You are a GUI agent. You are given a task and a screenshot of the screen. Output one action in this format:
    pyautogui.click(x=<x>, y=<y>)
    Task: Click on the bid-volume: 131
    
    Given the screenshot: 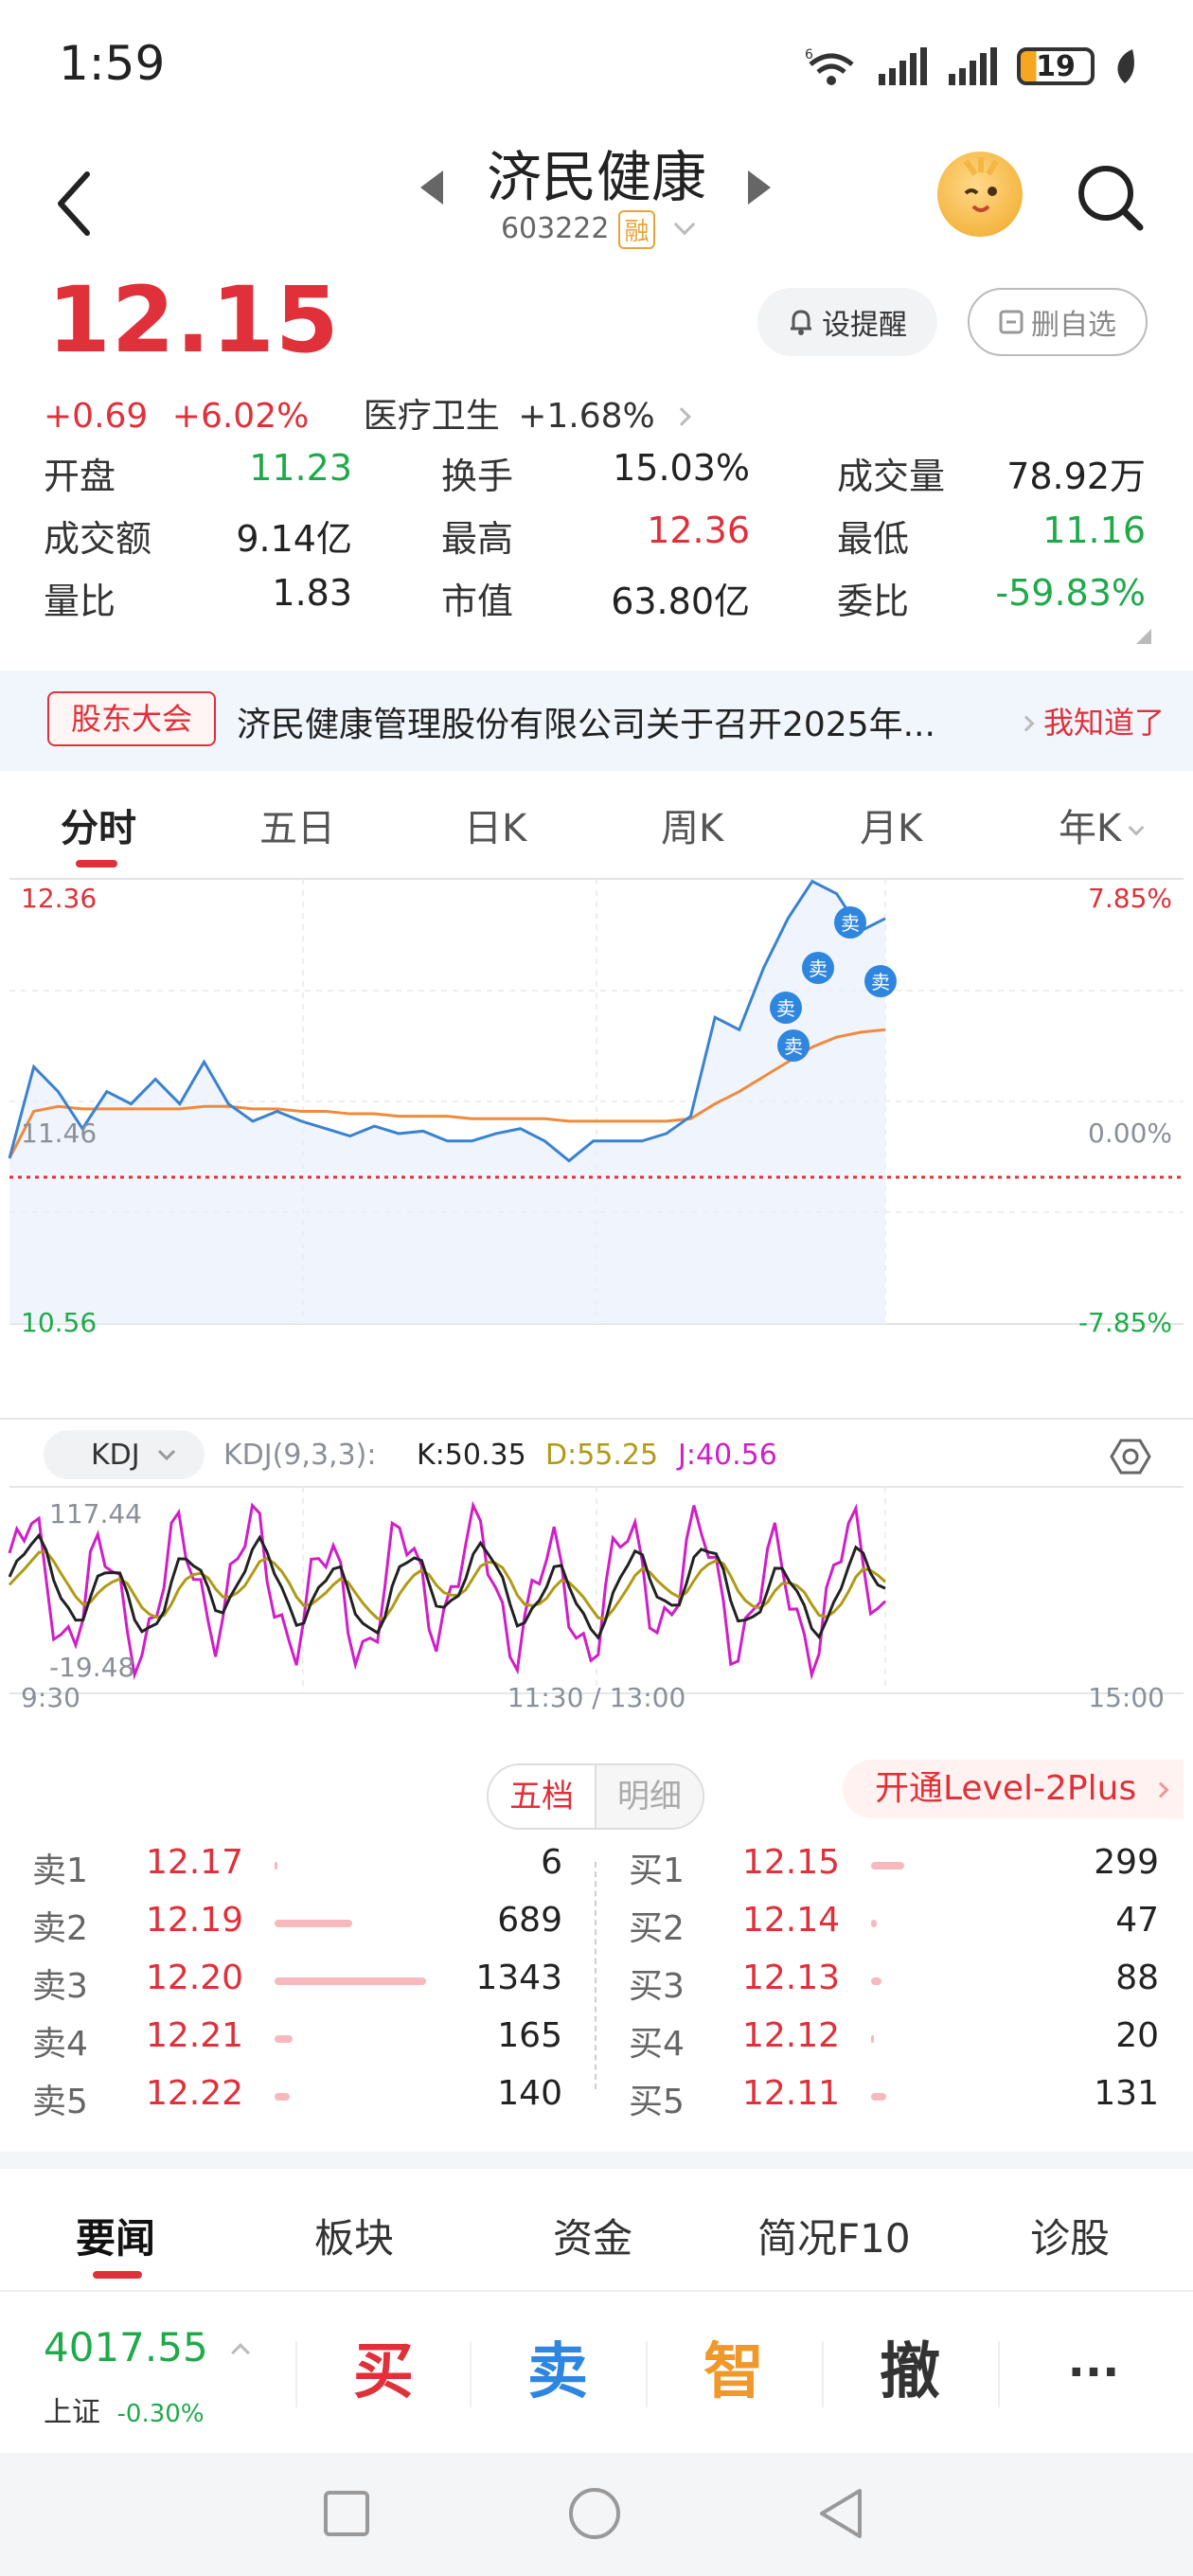 What is the action you would take?
    pyautogui.click(x=1126, y=2093)
    